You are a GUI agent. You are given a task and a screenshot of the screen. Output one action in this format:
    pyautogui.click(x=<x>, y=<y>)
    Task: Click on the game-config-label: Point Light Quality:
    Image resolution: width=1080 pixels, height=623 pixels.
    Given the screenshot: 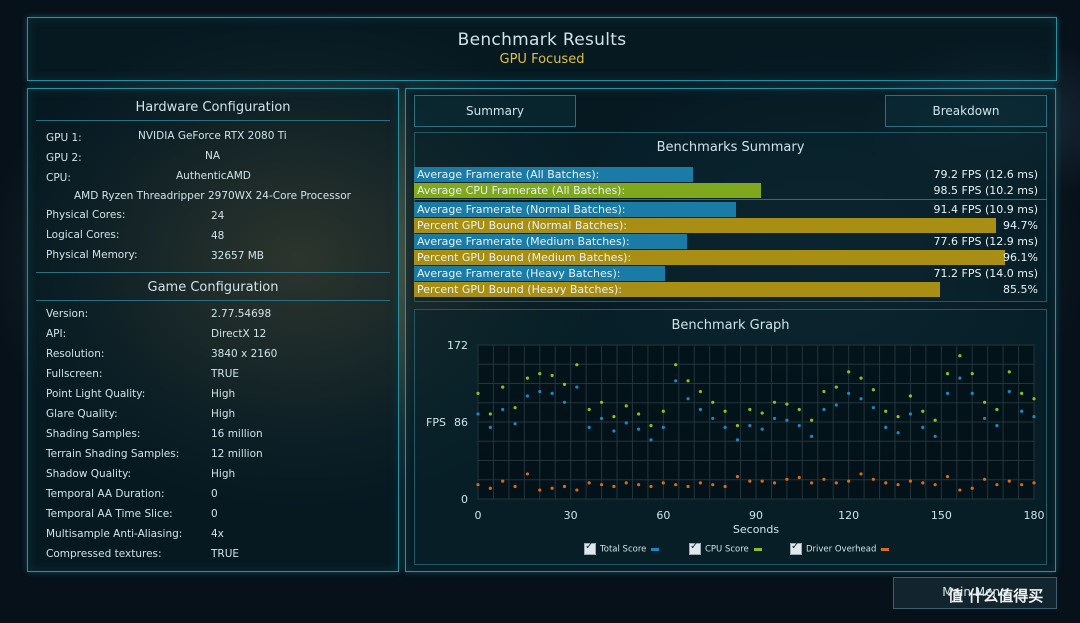 What is the action you would take?
    pyautogui.click(x=96, y=394)
    